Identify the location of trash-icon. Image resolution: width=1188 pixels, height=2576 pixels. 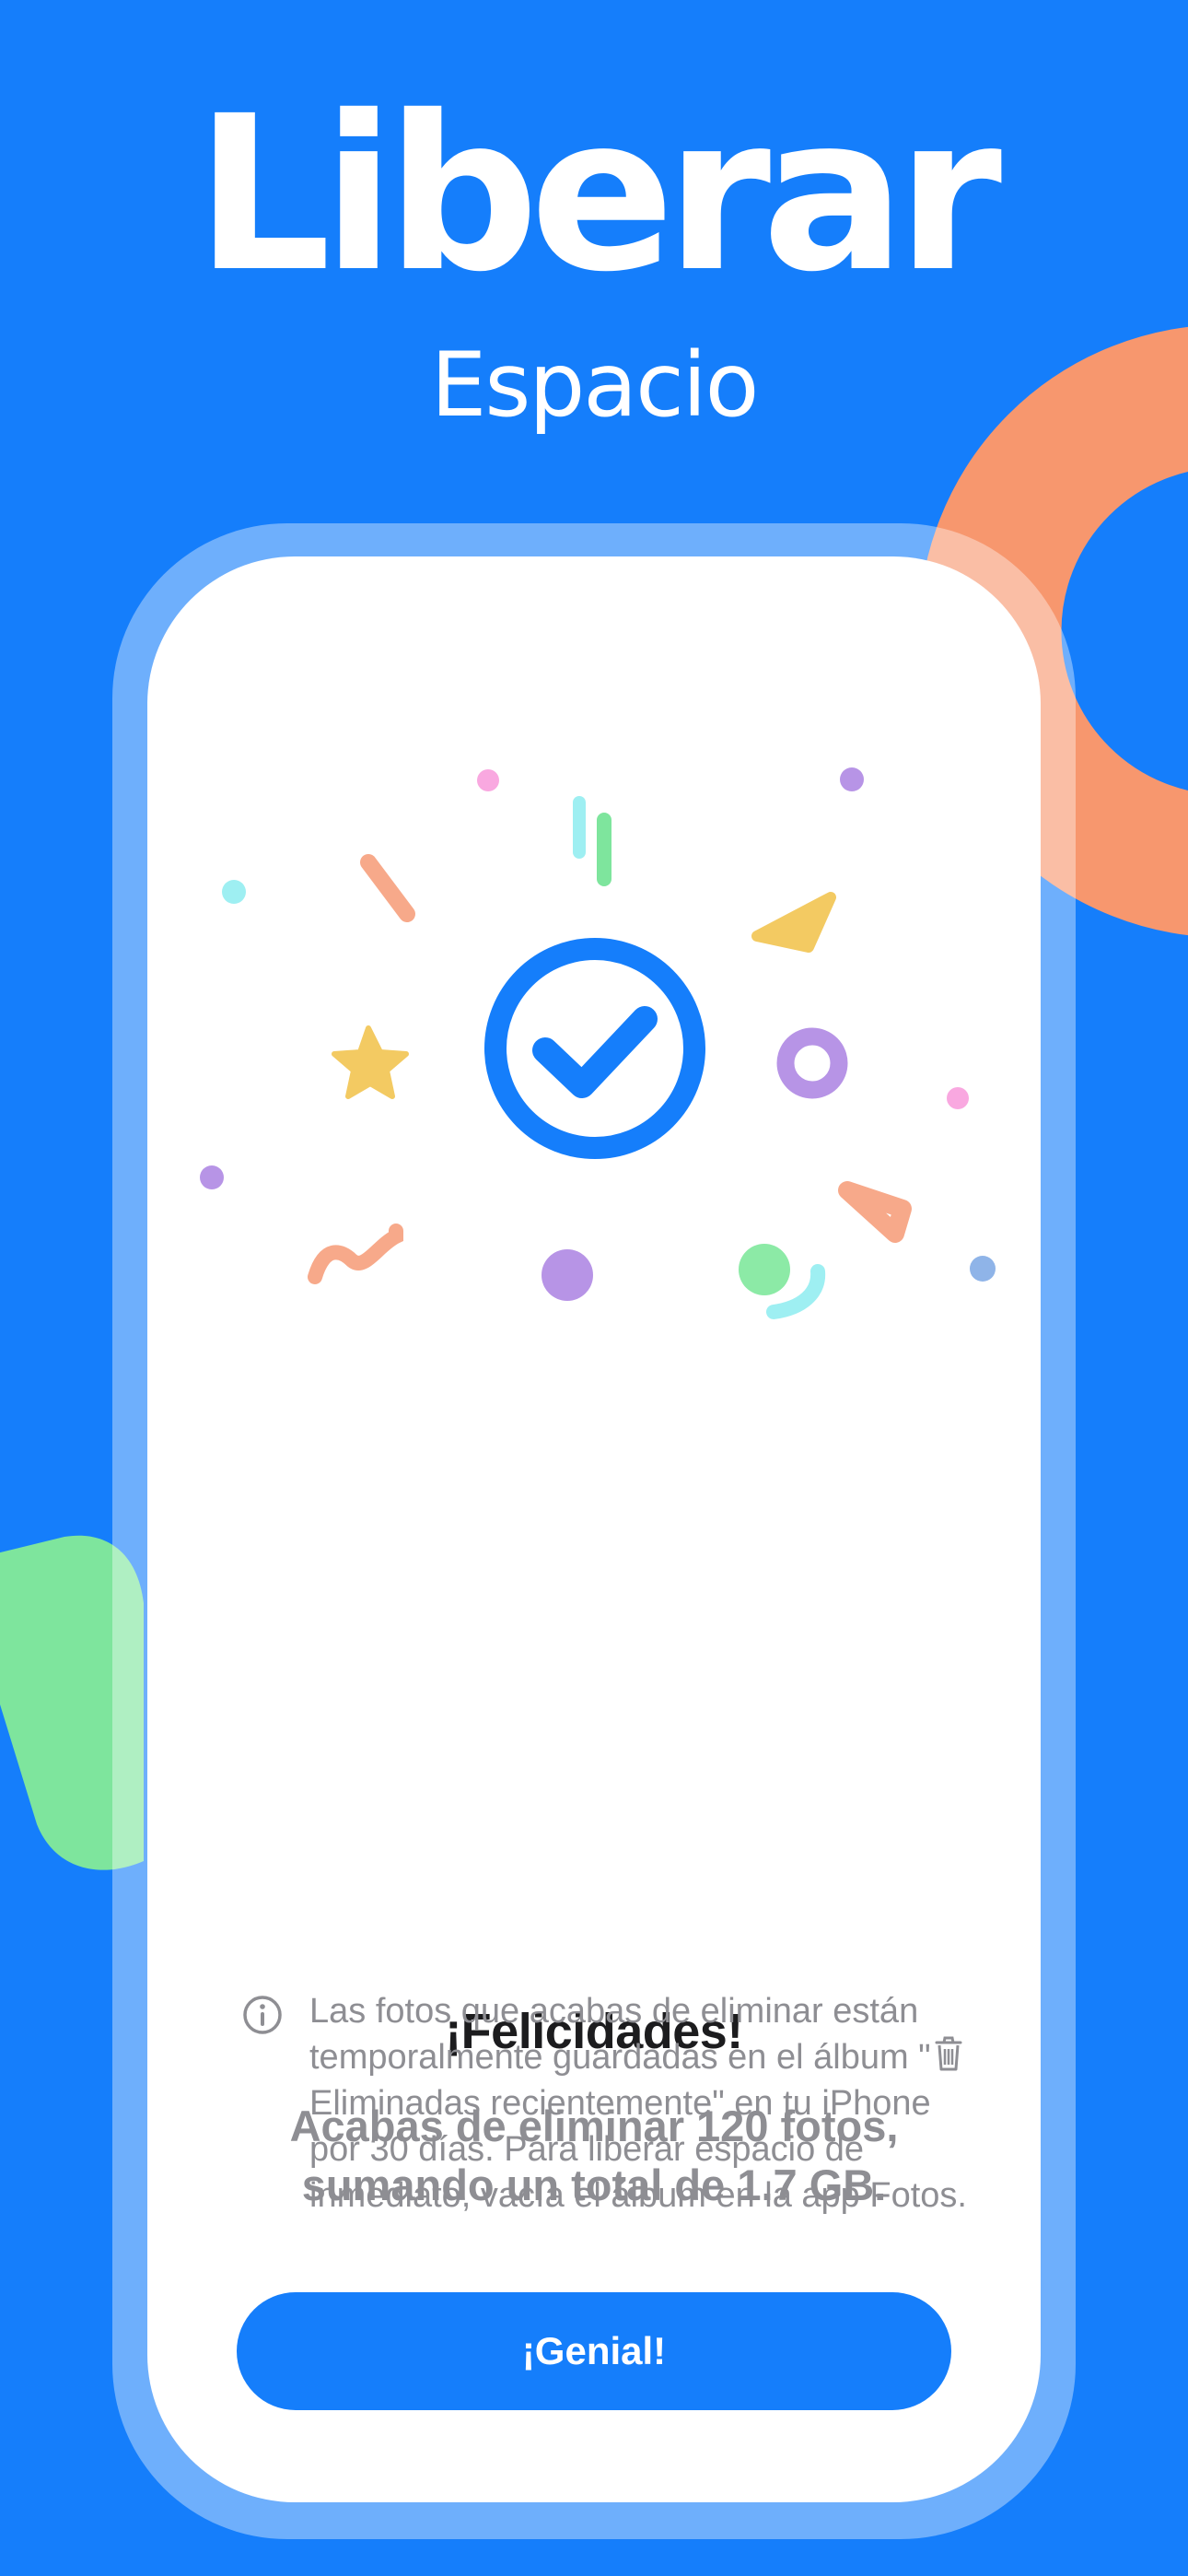
(948, 2053).